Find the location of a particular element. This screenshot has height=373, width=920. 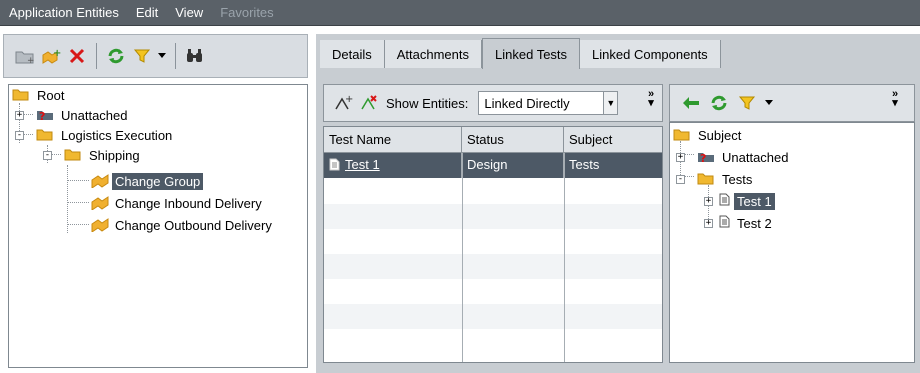

chevron-down-icon: ▼ is located at coordinates (610, 103).